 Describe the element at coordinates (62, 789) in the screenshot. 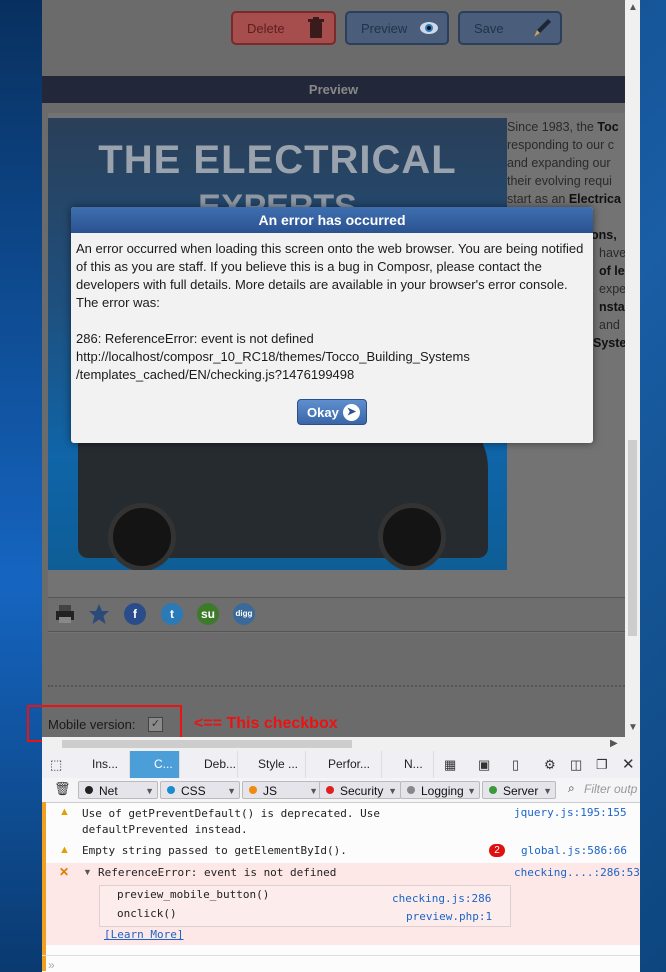

I see `clear-console-icon: 🗑` at that location.